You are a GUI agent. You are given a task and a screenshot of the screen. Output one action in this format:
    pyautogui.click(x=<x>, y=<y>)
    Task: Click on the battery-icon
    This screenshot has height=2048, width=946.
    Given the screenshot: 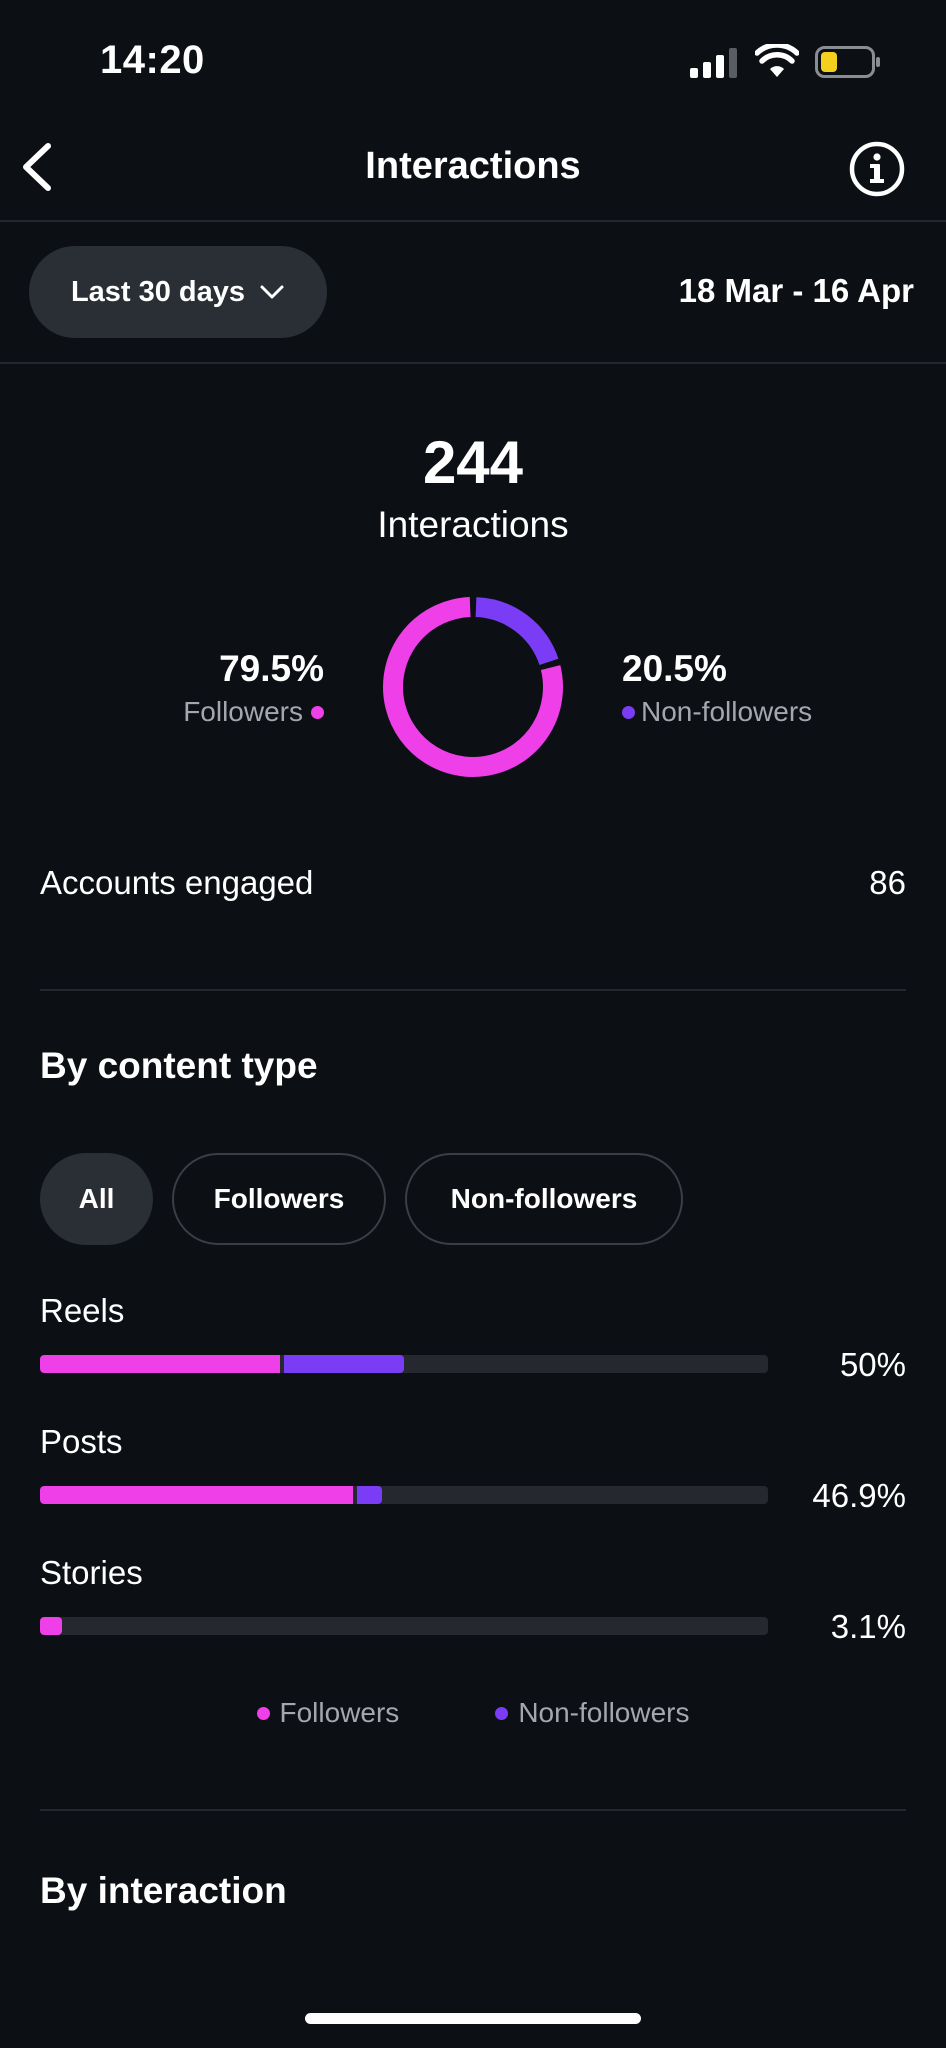 What is the action you would take?
    pyautogui.click(x=847, y=62)
    